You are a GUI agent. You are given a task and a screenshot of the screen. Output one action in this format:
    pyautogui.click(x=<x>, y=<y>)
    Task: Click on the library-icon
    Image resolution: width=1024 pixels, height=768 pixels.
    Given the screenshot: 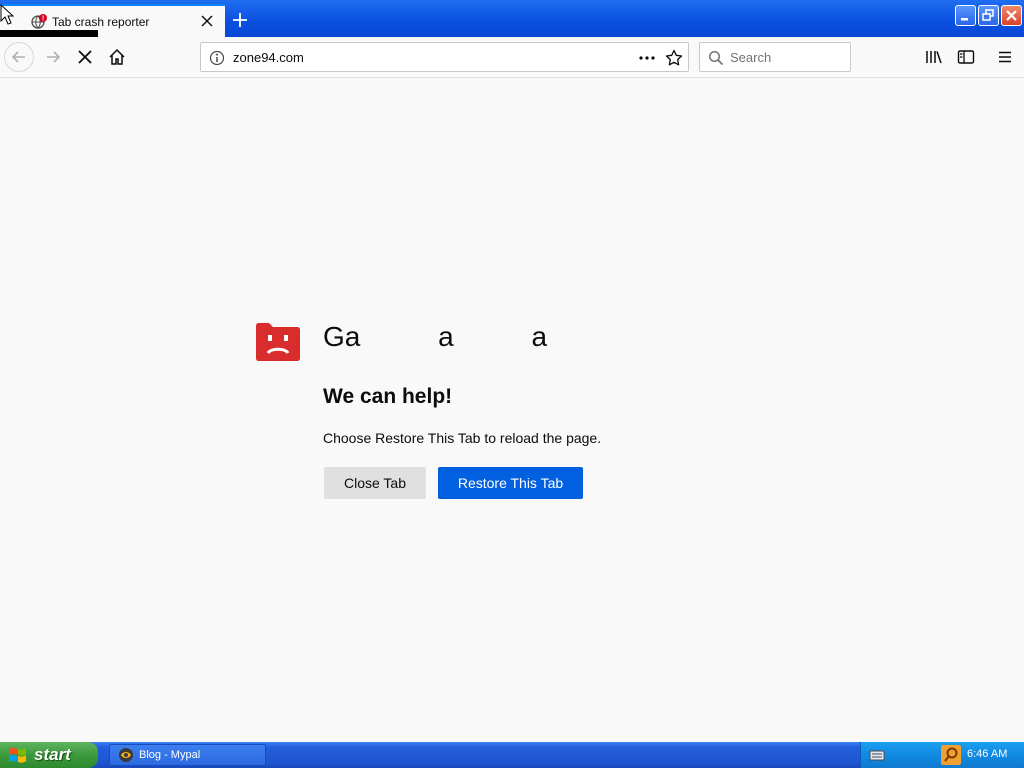 What is the action you would take?
    pyautogui.click(x=934, y=57)
    